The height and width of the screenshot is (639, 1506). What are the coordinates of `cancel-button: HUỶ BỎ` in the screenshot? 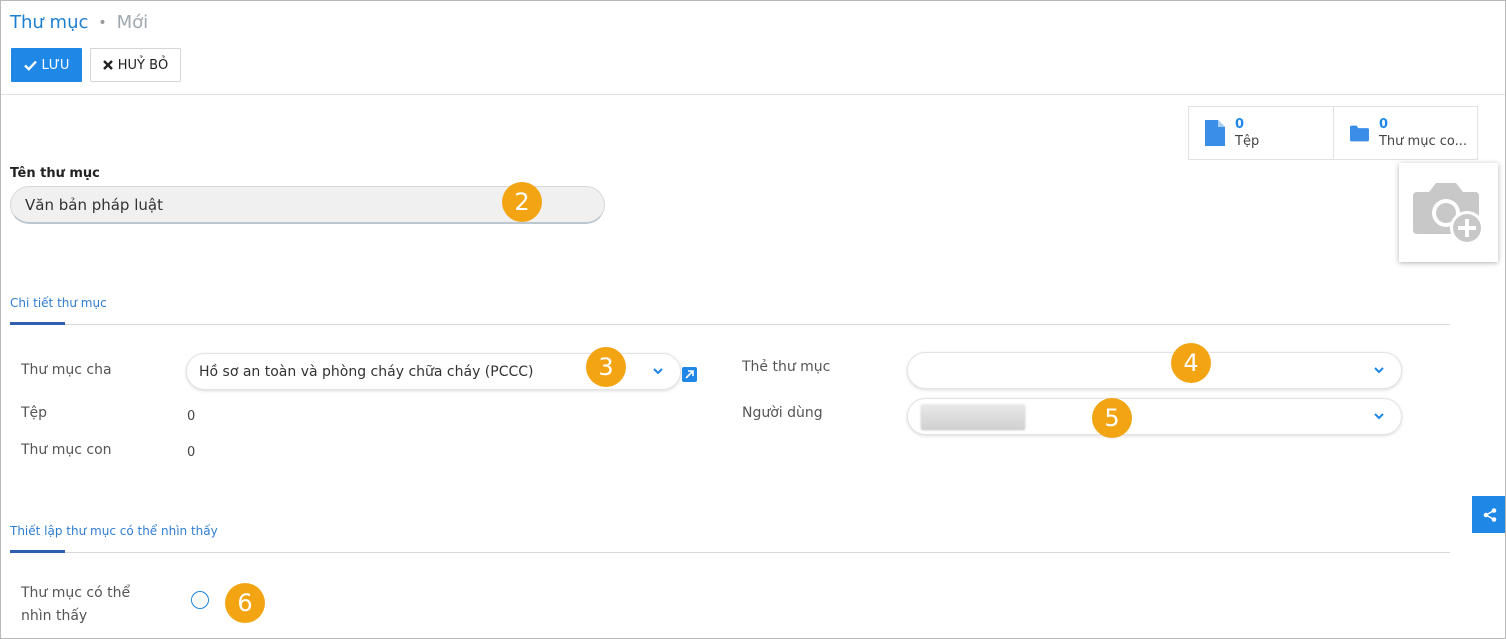 It's located at (135, 65).